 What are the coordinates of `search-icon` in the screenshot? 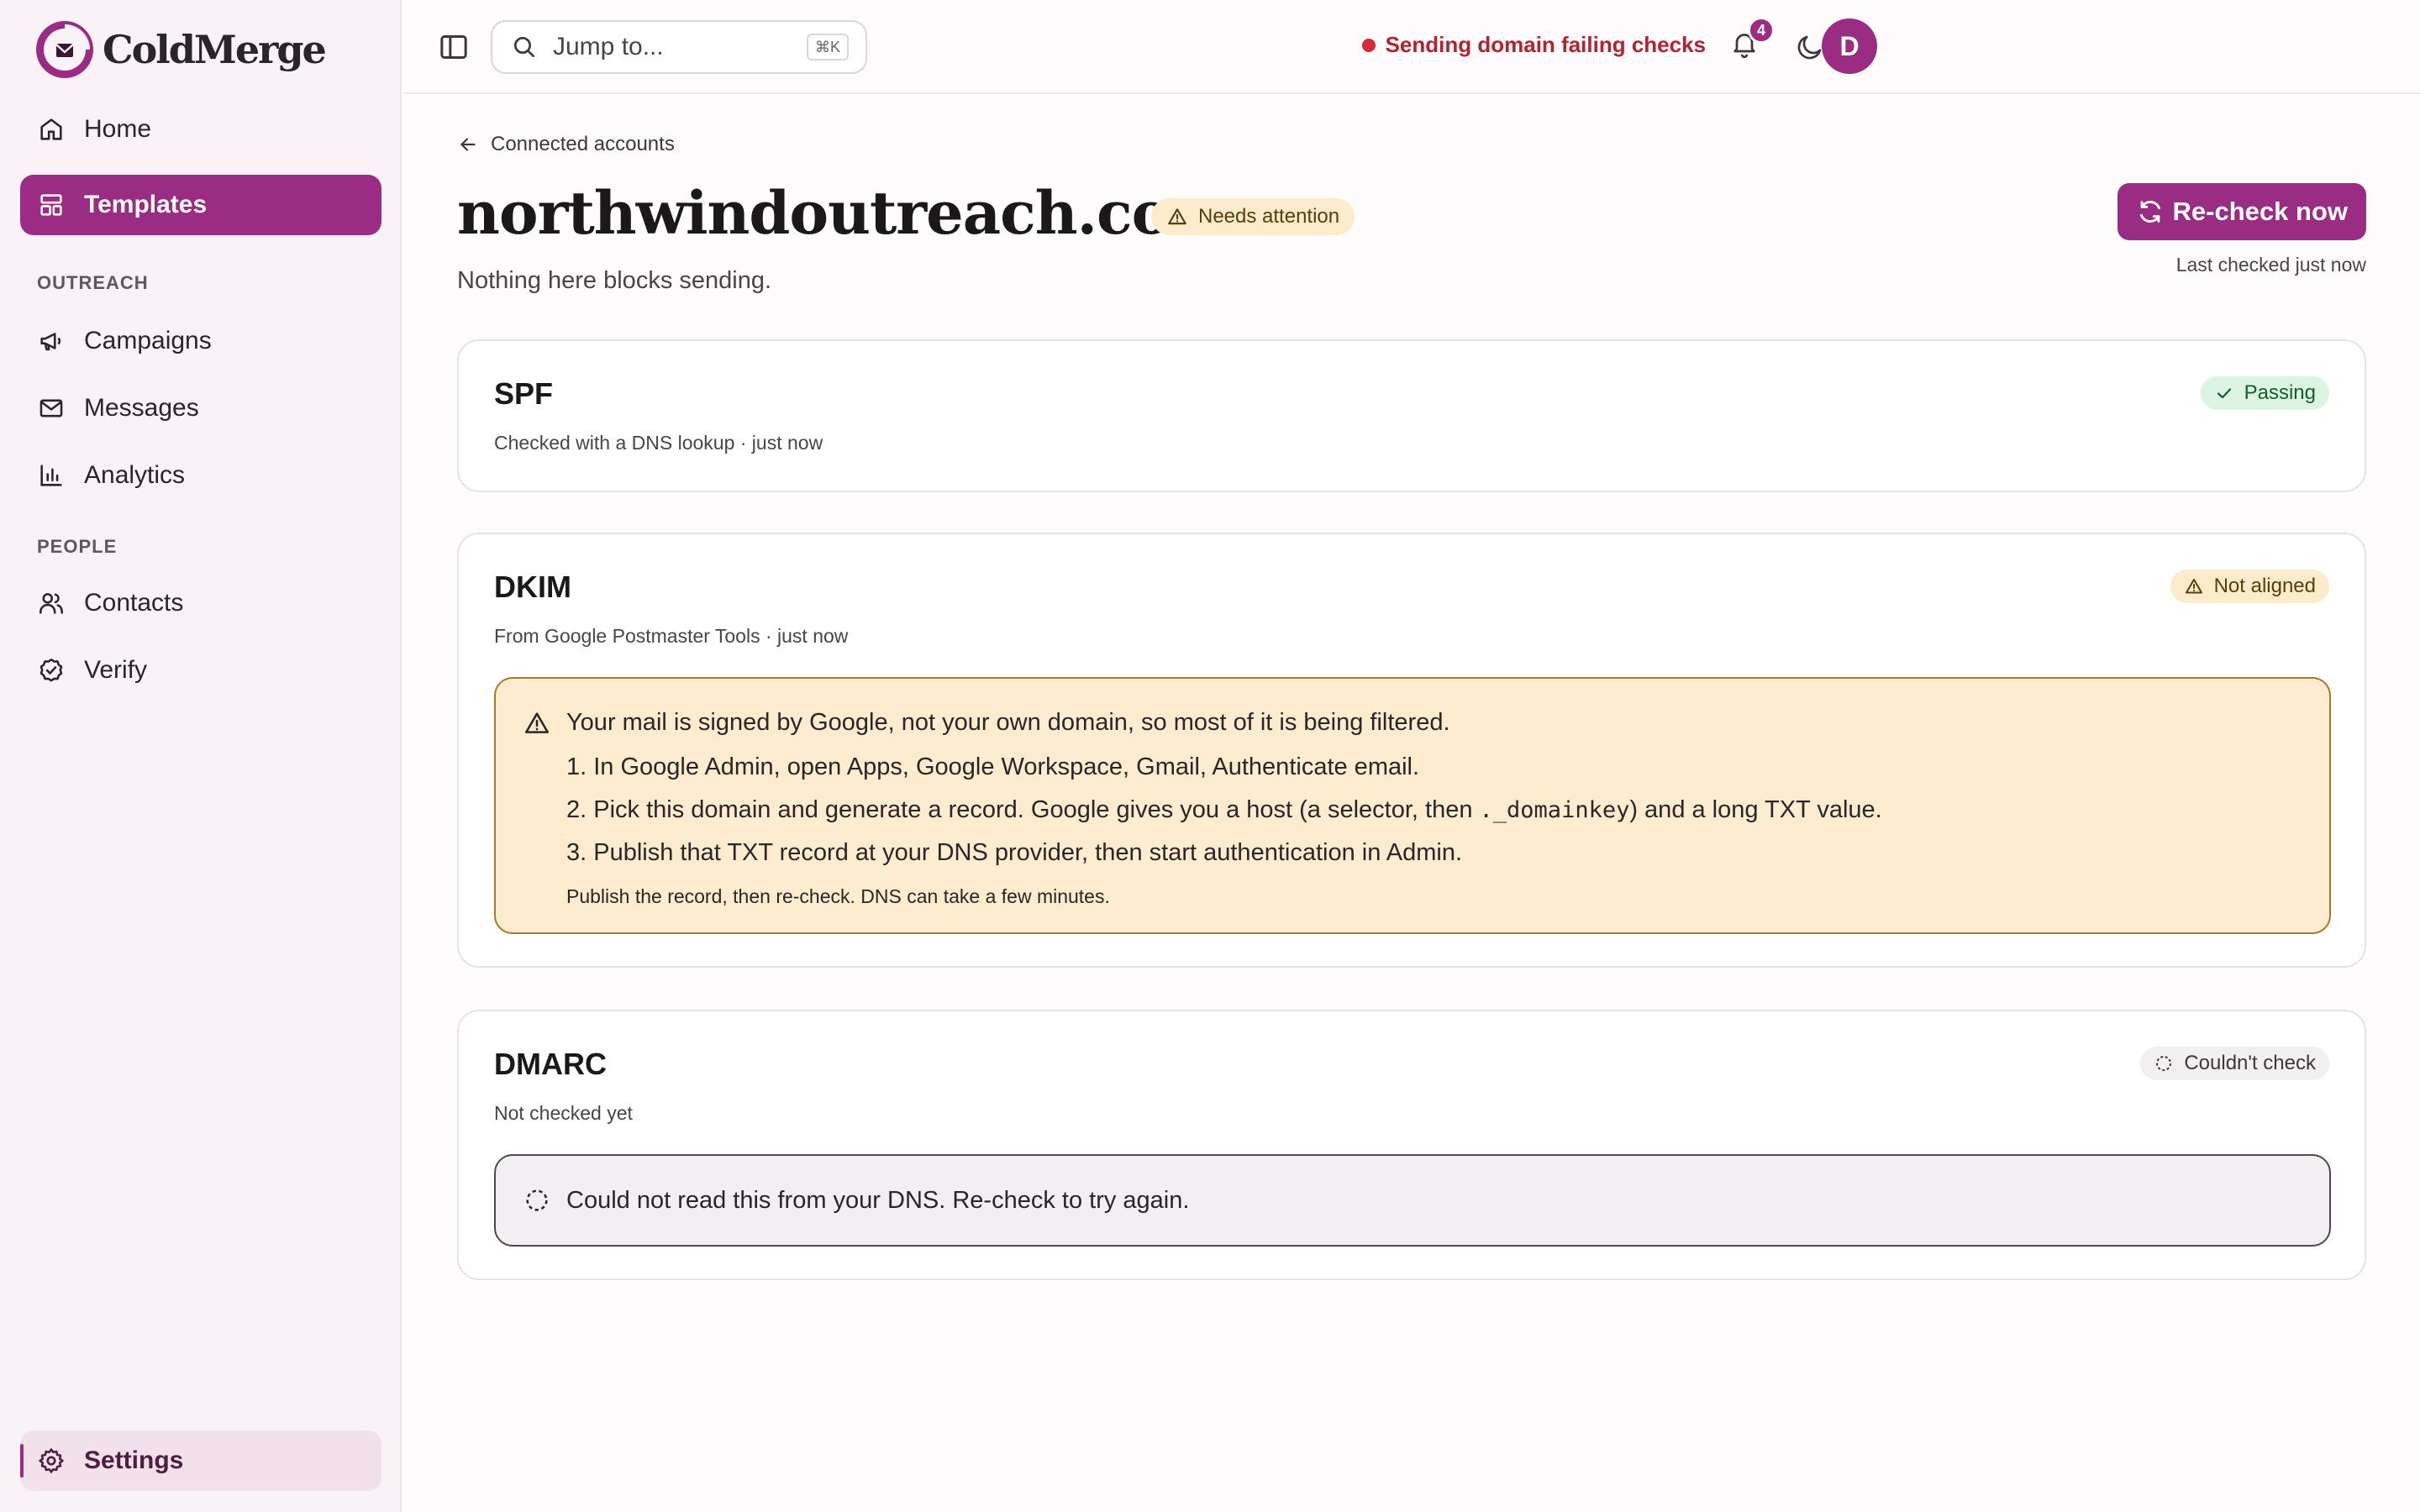 It's located at (524, 47).